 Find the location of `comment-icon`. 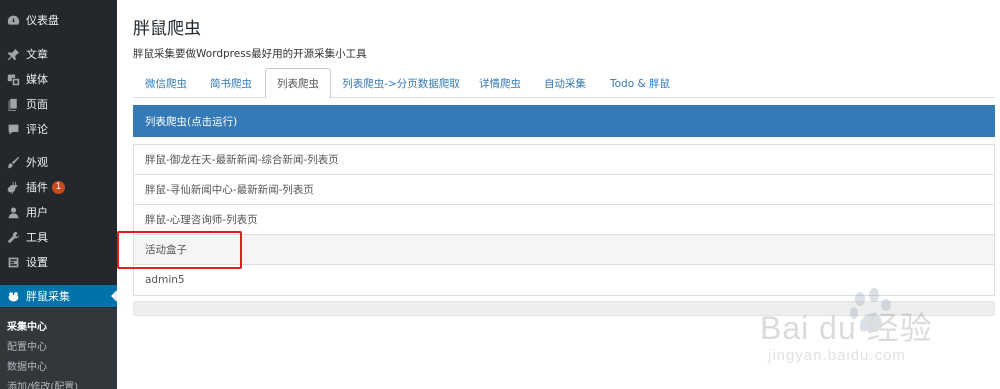

comment-icon is located at coordinates (13, 129).